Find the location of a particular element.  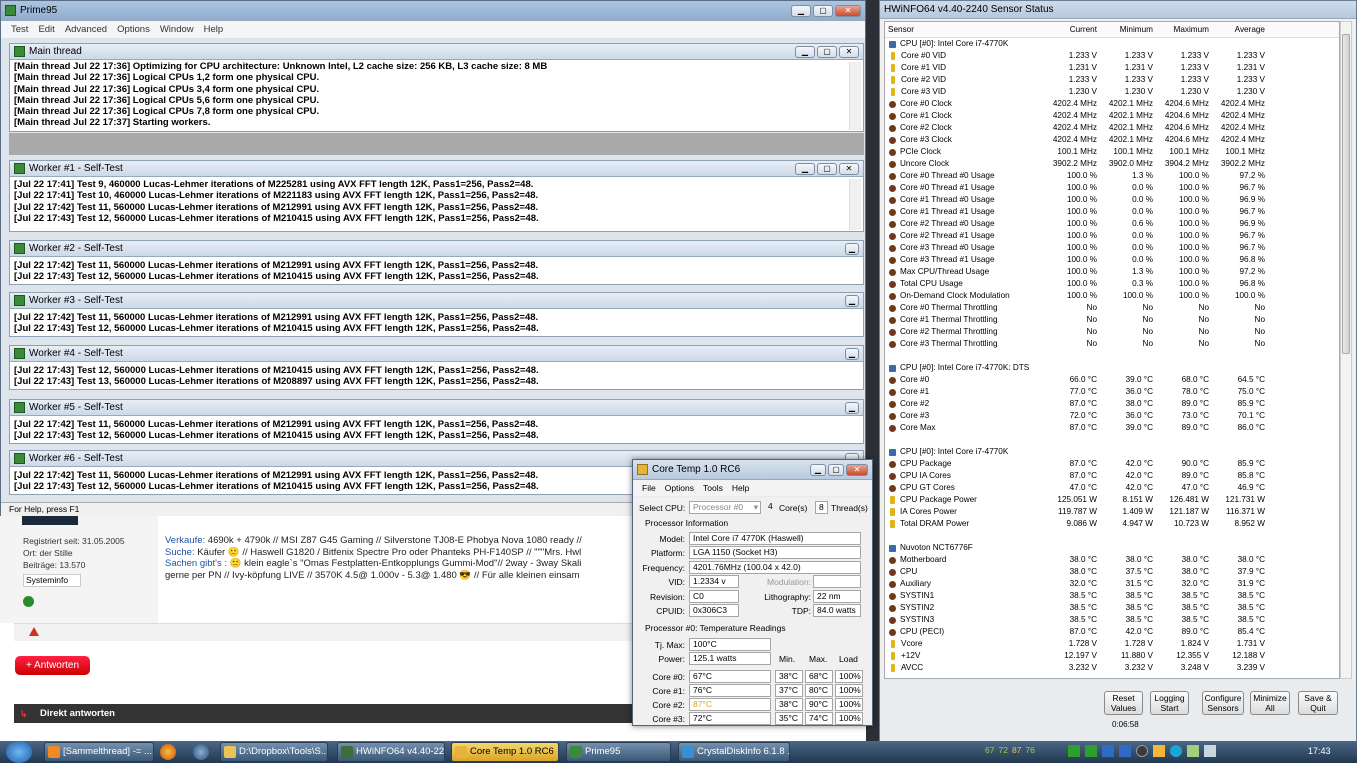

sensor-group-row: CPU [#0]: Intel Core i7-4770K: DTS is located at coordinates (1112, 368).